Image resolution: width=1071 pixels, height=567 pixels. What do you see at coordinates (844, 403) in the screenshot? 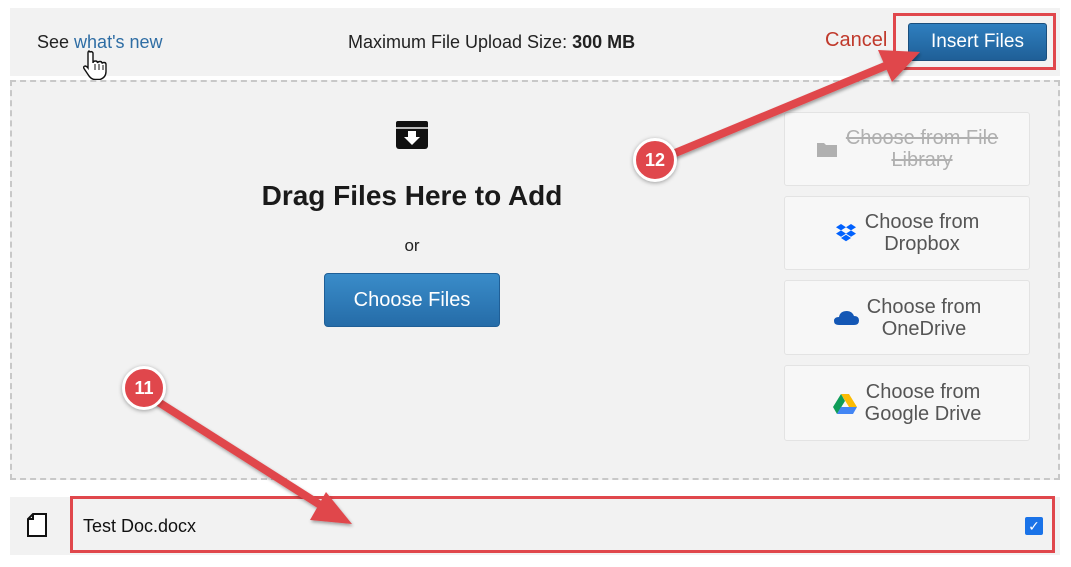
I see `google-drive-icon` at bounding box center [844, 403].